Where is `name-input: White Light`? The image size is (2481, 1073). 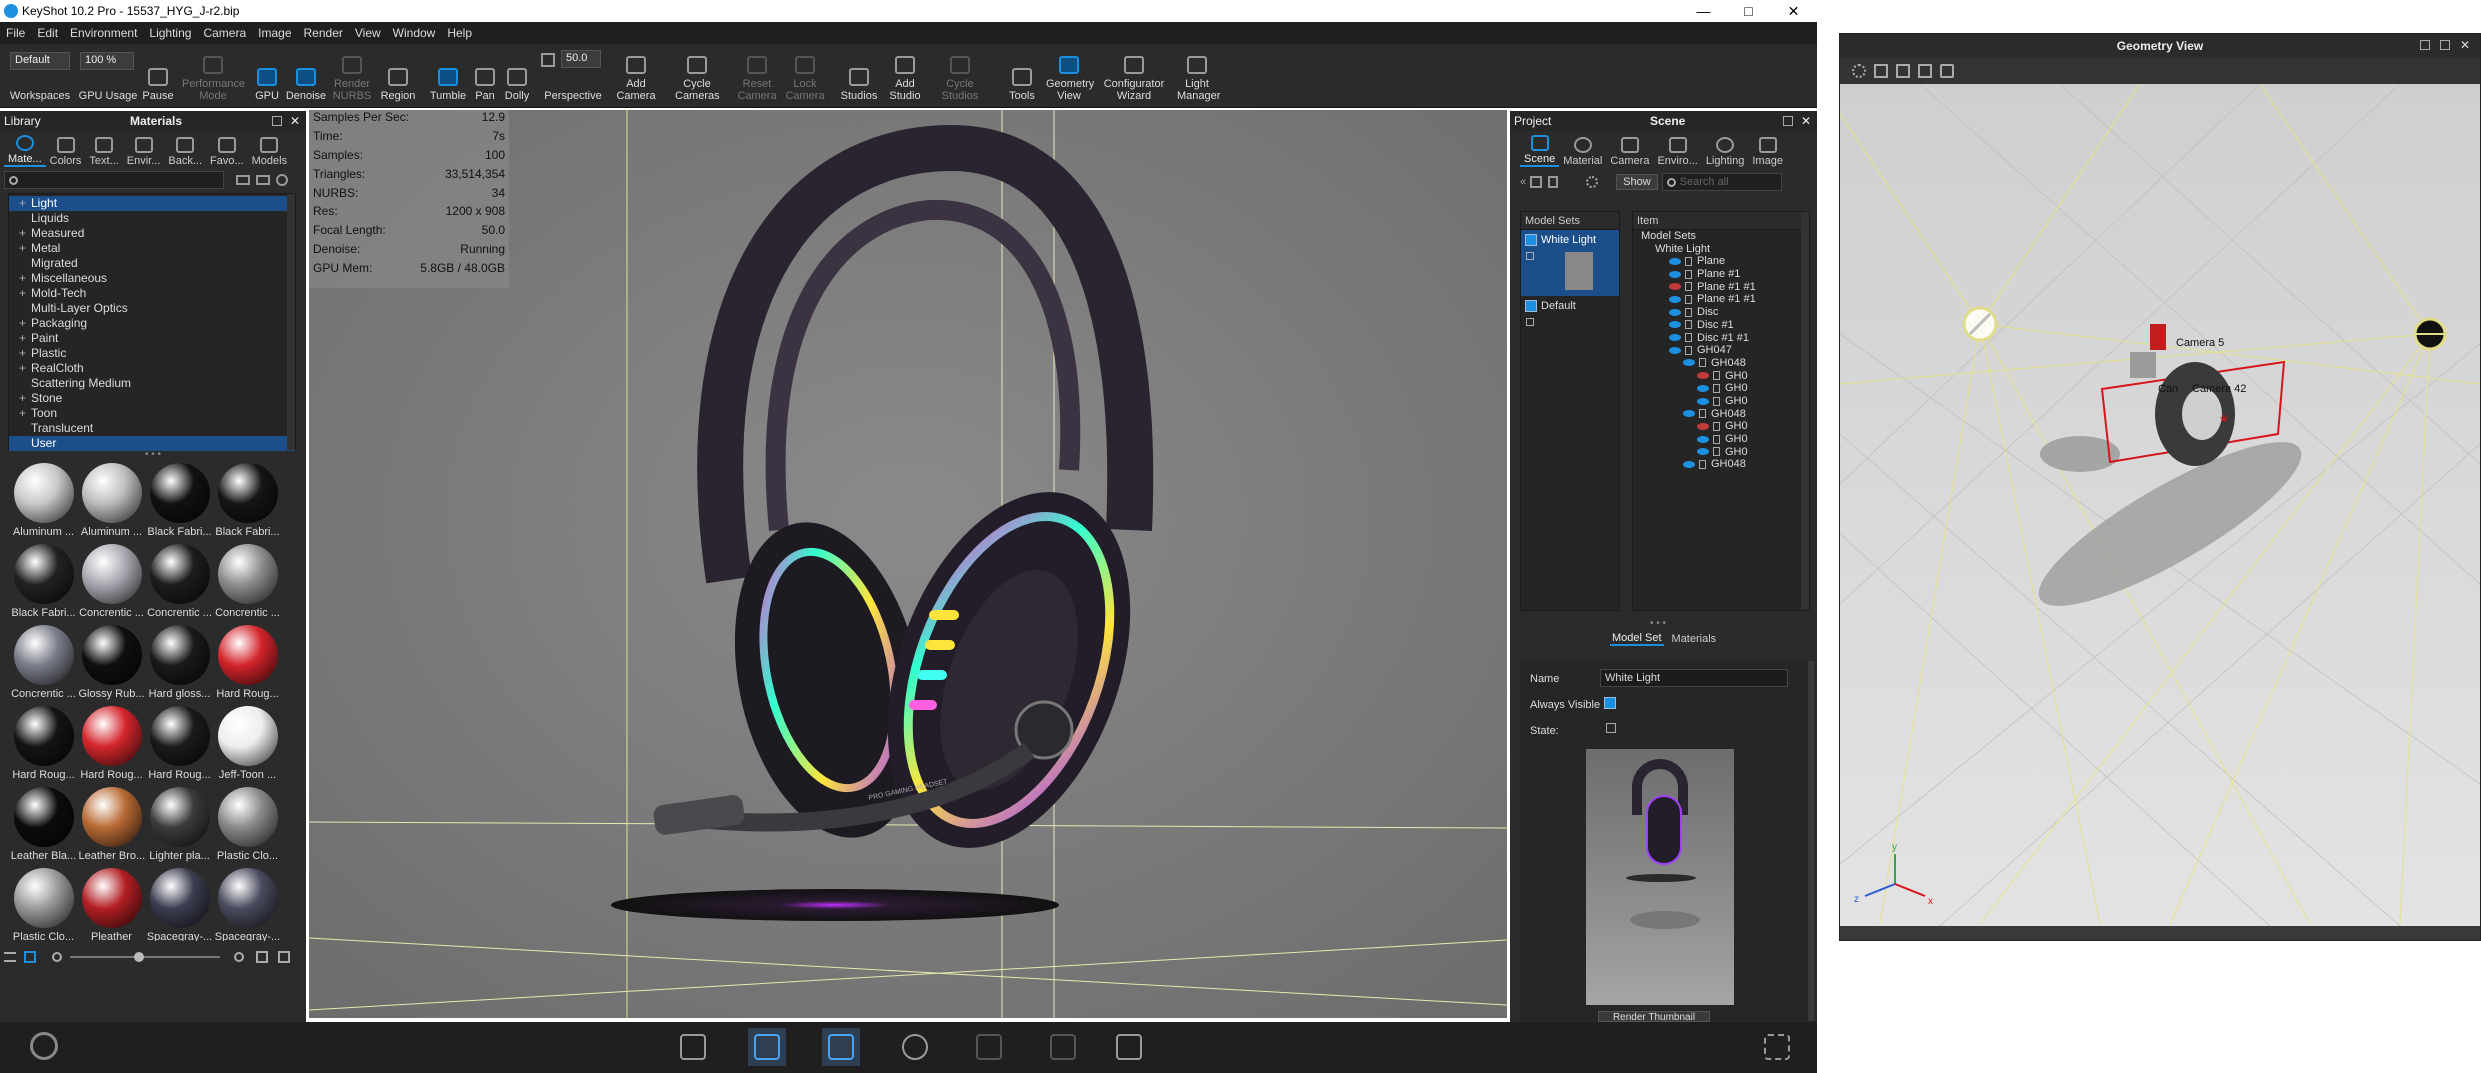
name-input: White Light is located at coordinates (1694, 678).